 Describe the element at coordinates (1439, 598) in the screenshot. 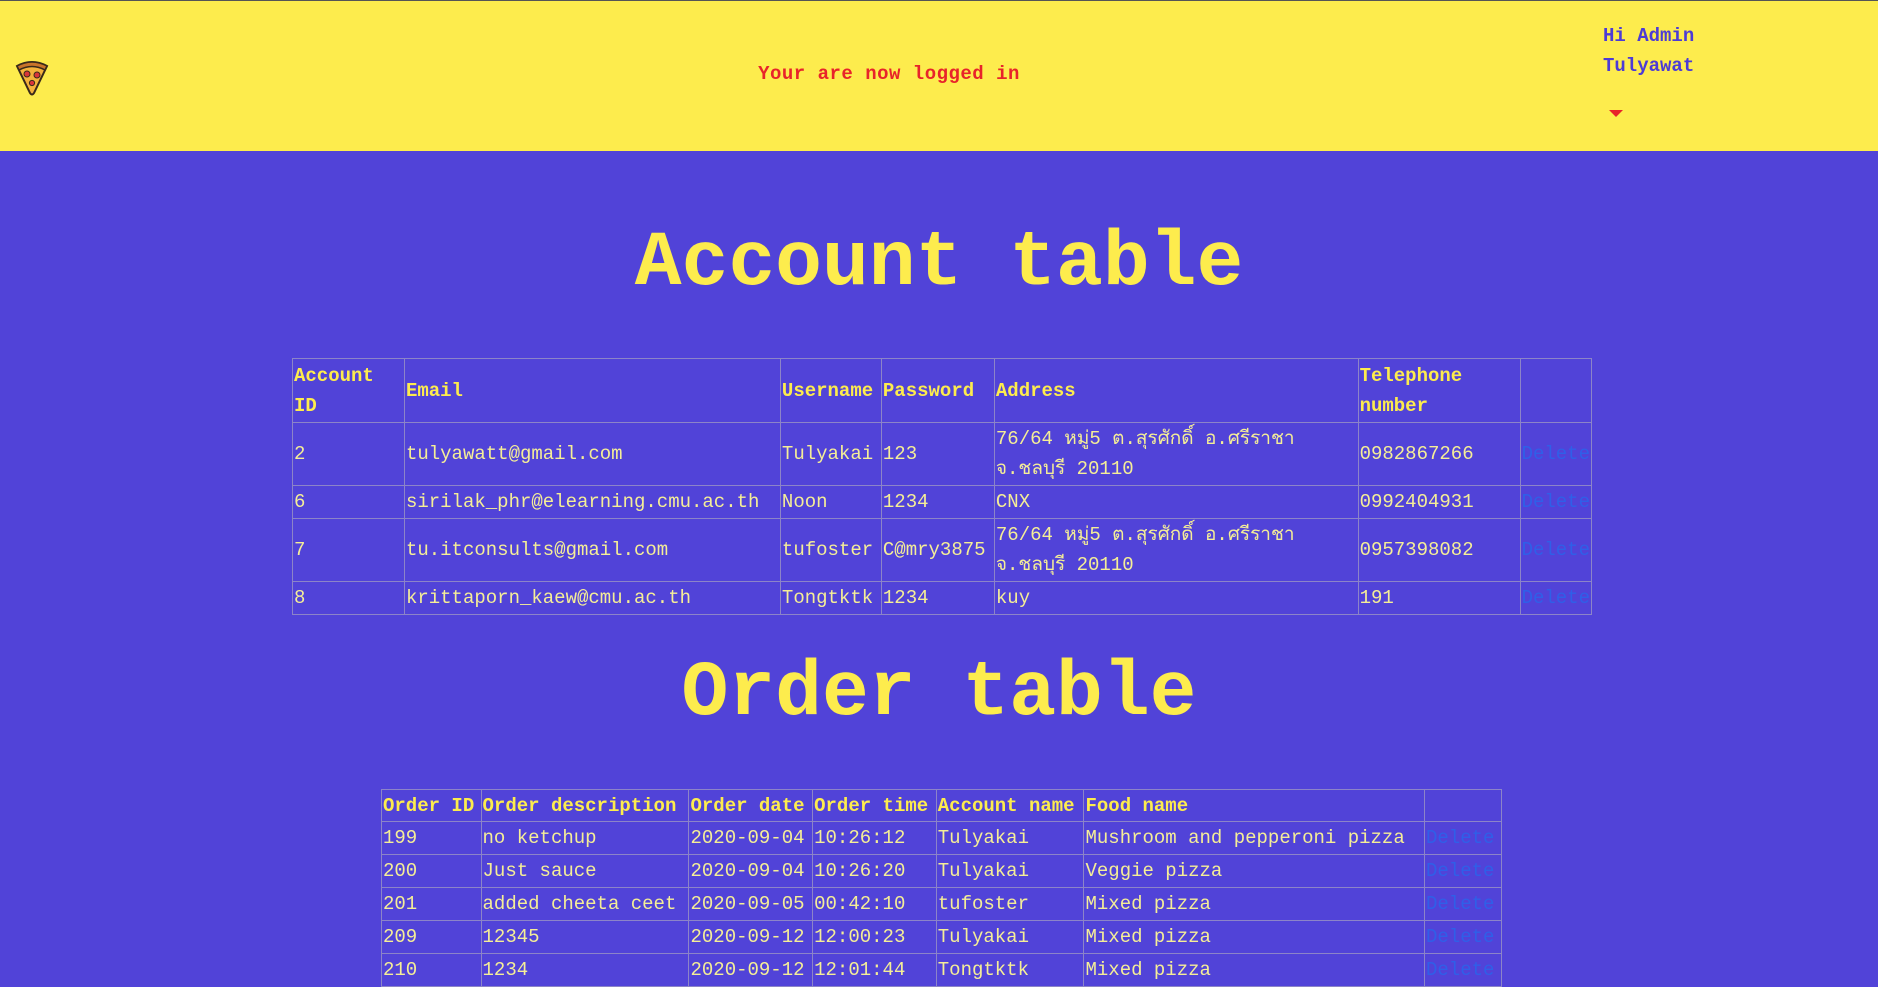

I see `account-phone: 191` at that location.